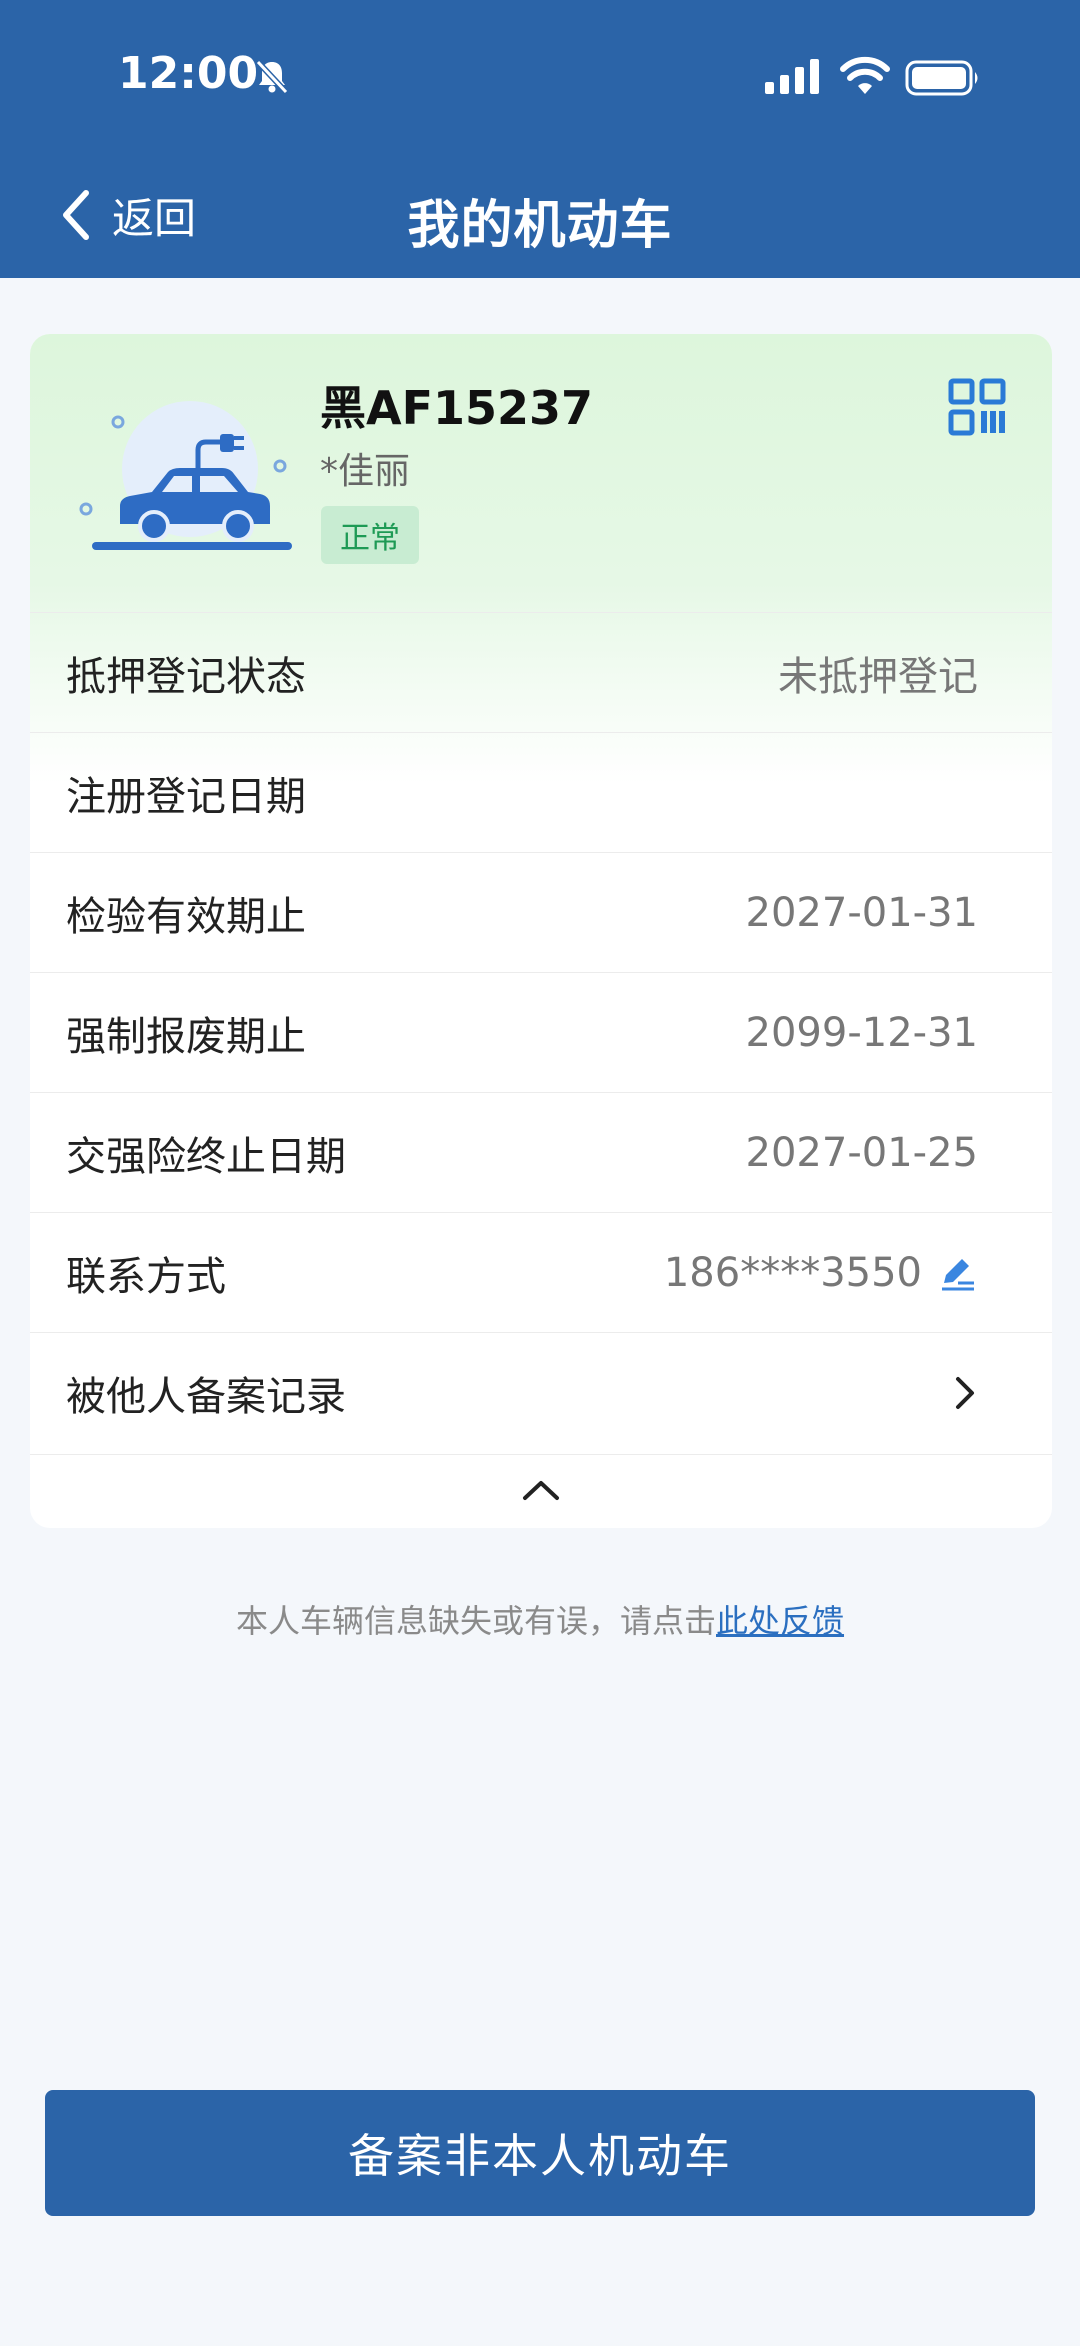 The image size is (1080, 2346). What do you see at coordinates (188, 73) in the screenshot?
I see `status-time: 12:00` at bounding box center [188, 73].